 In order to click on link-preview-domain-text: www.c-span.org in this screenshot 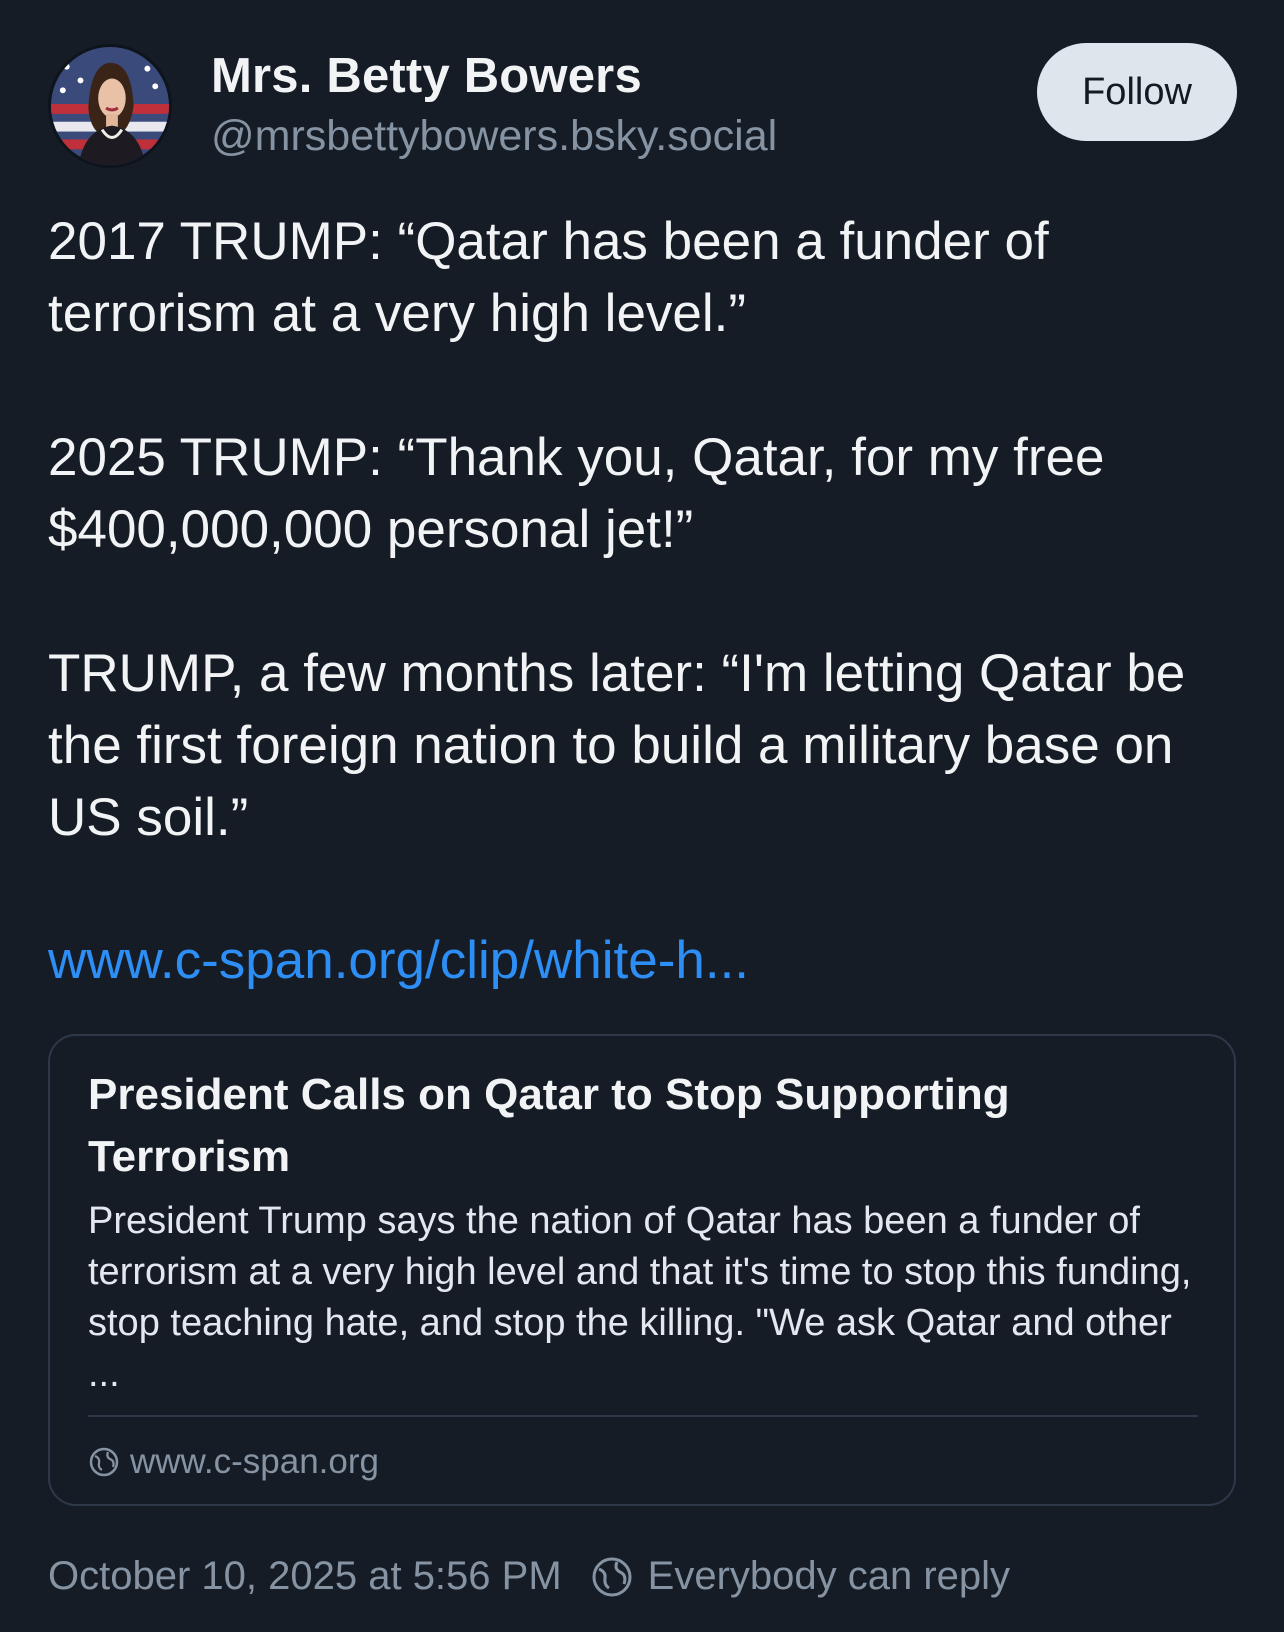, I will do `click(254, 1461)`.